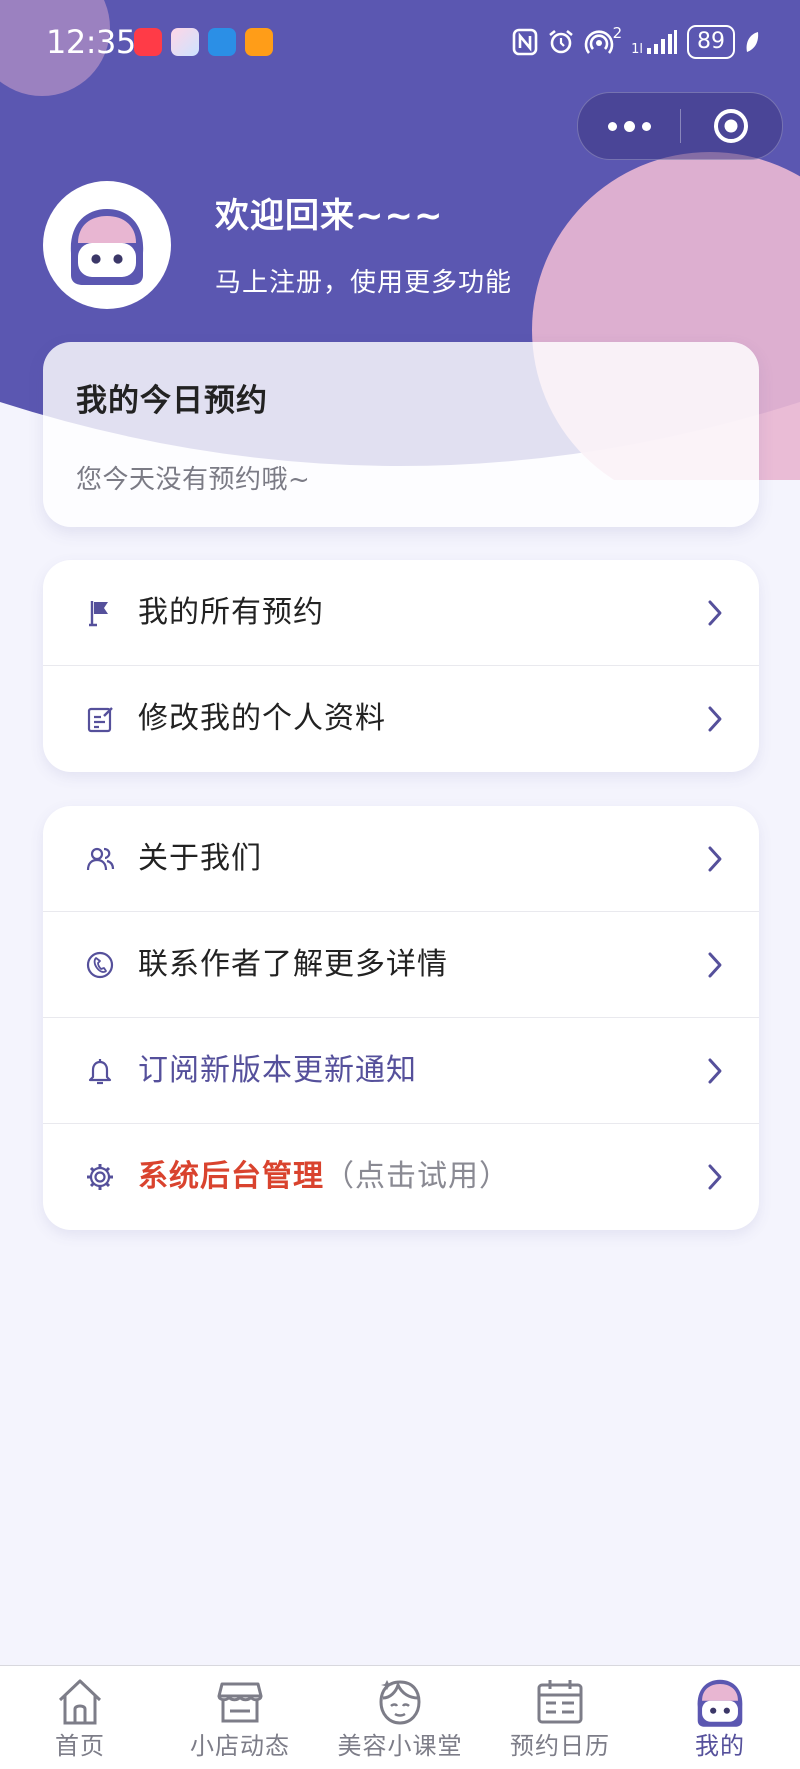 The height and width of the screenshot is (1769, 800). What do you see at coordinates (401, 613) in the screenshot?
I see `menu-item-all-appointments: 我的所有预约` at bounding box center [401, 613].